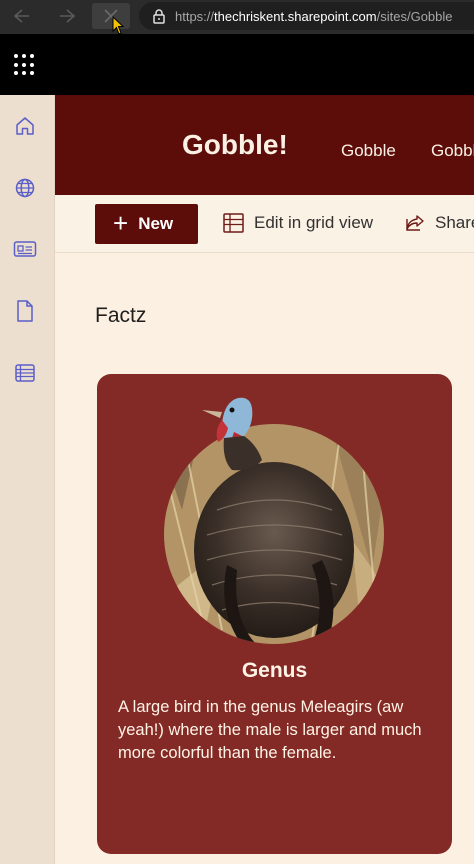 The height and width of the screenshot is (864, 474). Describe the element at coordinates (156, 223) in the screenshot. I see `new-button-label: New` at that location.